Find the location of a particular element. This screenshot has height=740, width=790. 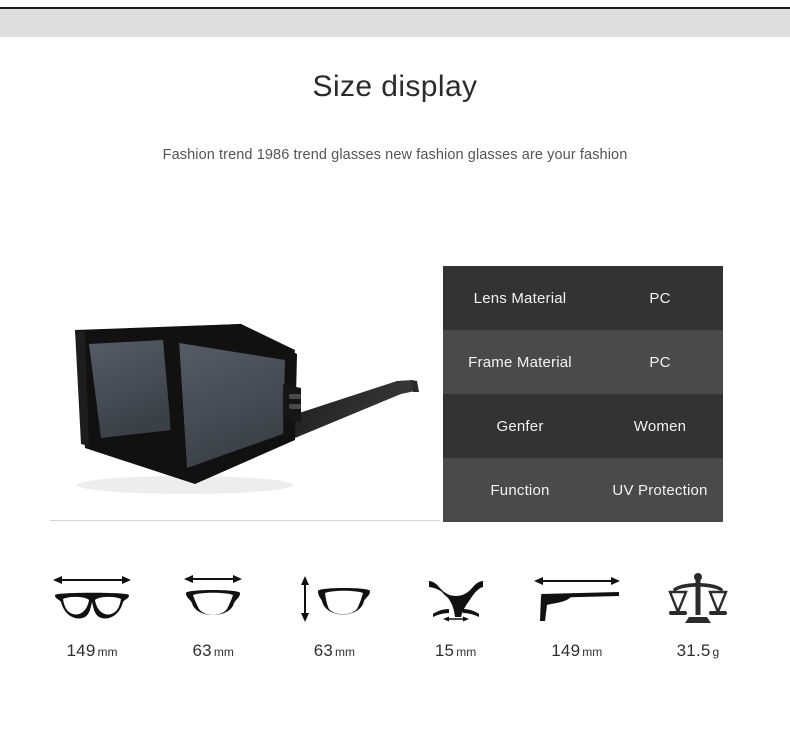

measurement-caption: 15 mm is located at coordinates (455, 644).